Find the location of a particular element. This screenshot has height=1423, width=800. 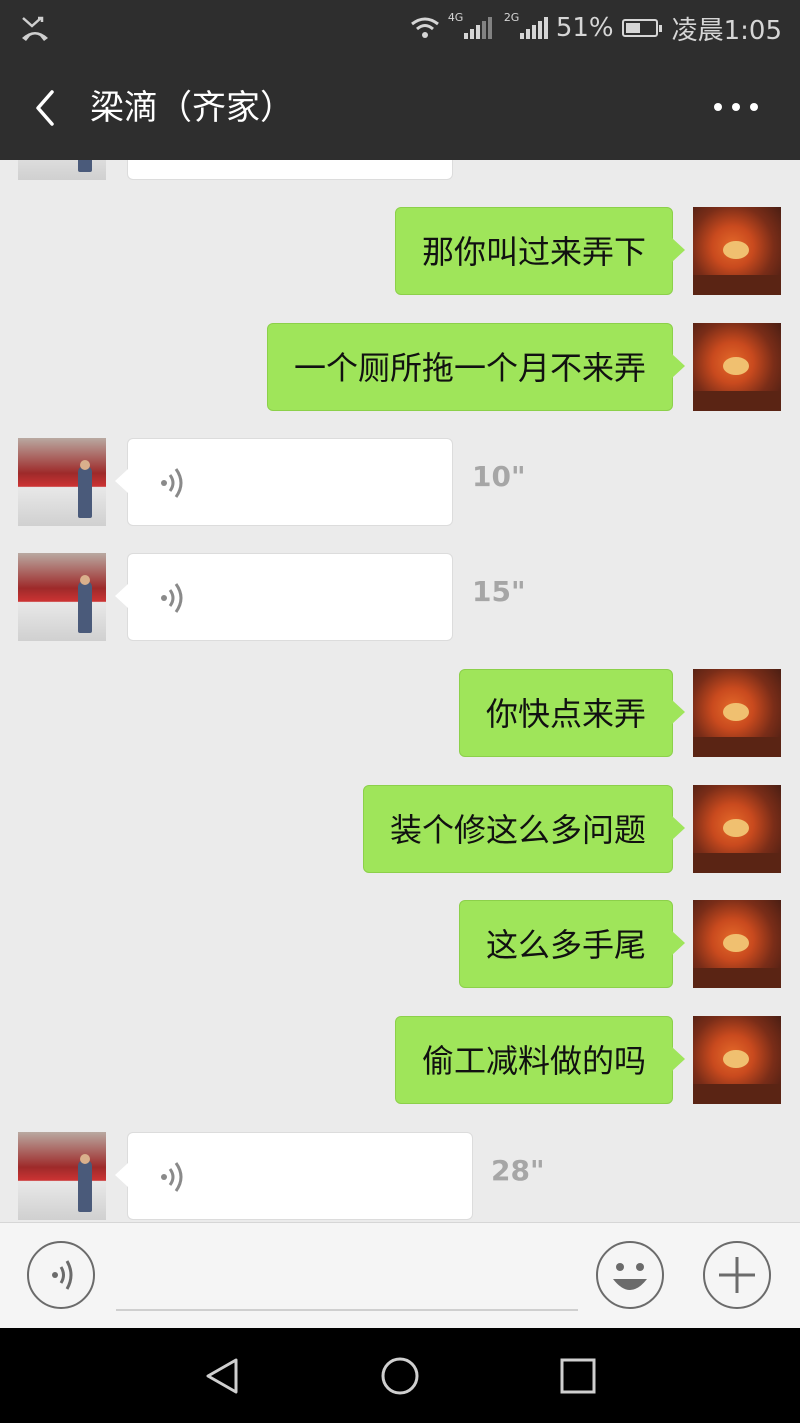

emoji-icon is located at coordinates (630, 1276).